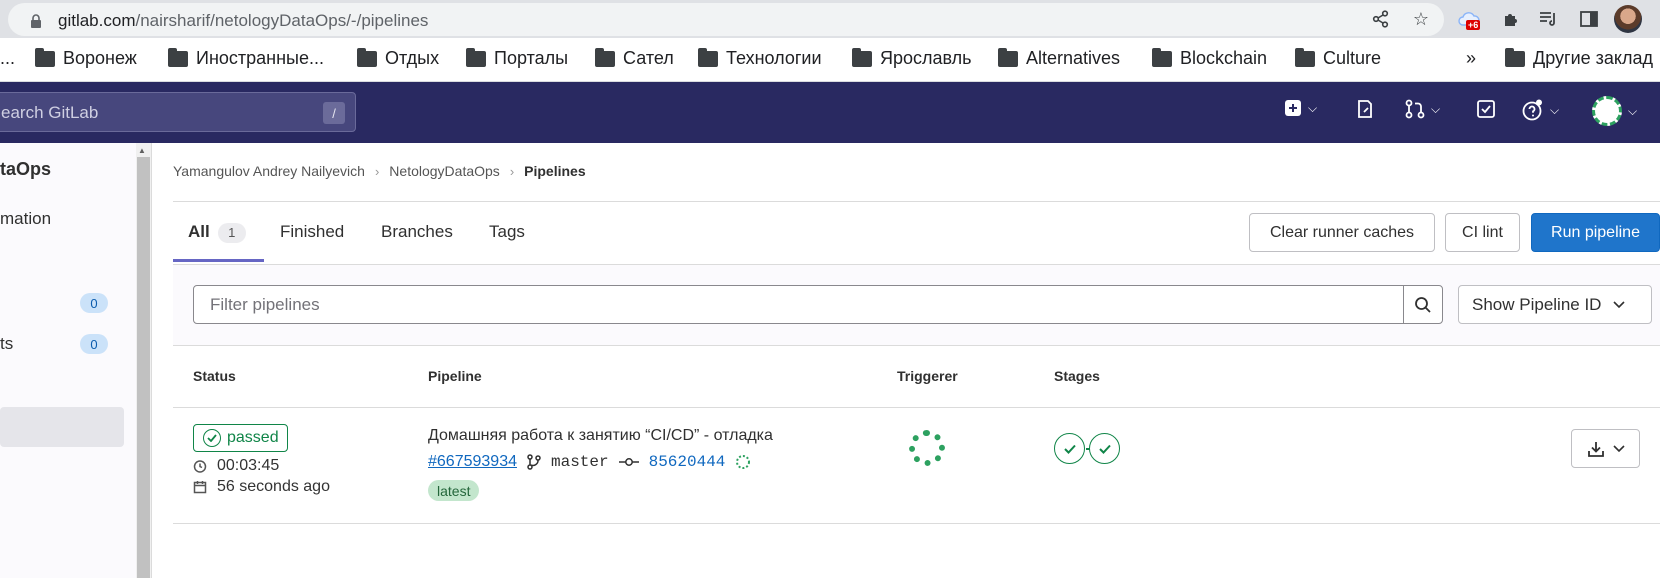 Image resolution: width=1660 pixels, height=578 pixels. What do you see at coordinates (1482, 232) in the screenshot?
I see `ci-lint-button: CI lint` at bounding box center [1482, 232].